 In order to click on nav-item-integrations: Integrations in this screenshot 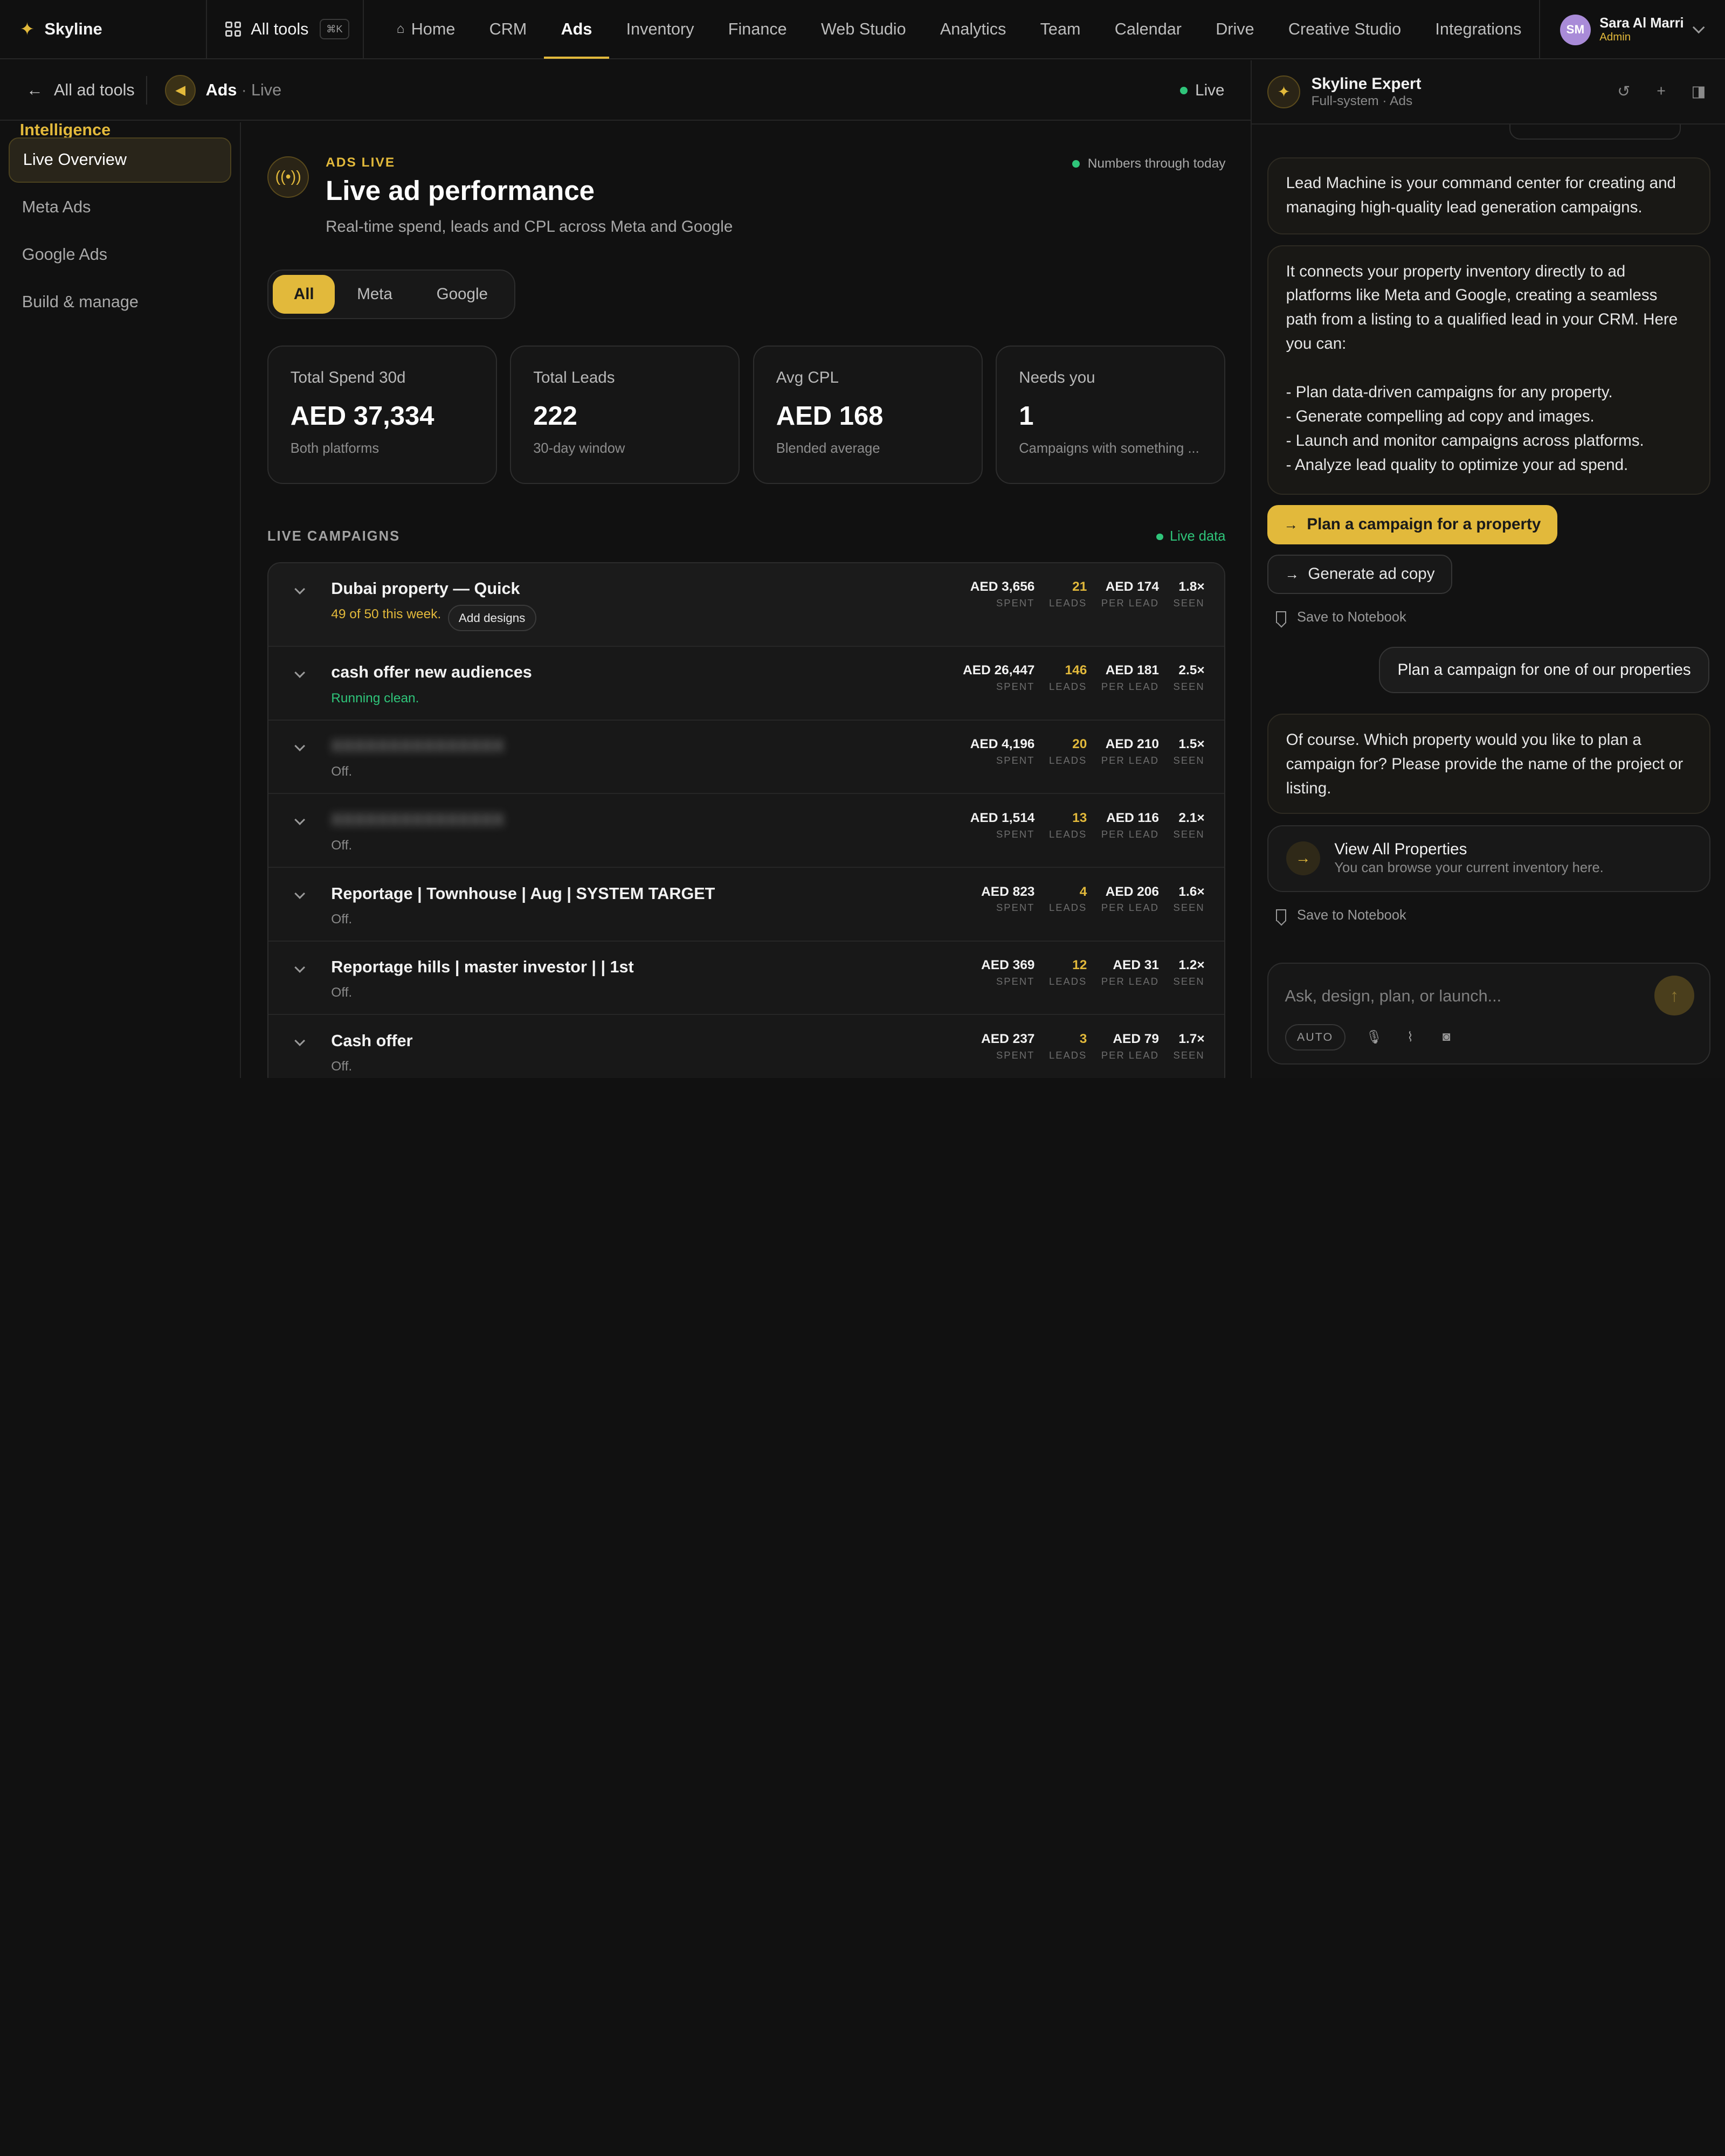, I will do `click(1471, 29)`.